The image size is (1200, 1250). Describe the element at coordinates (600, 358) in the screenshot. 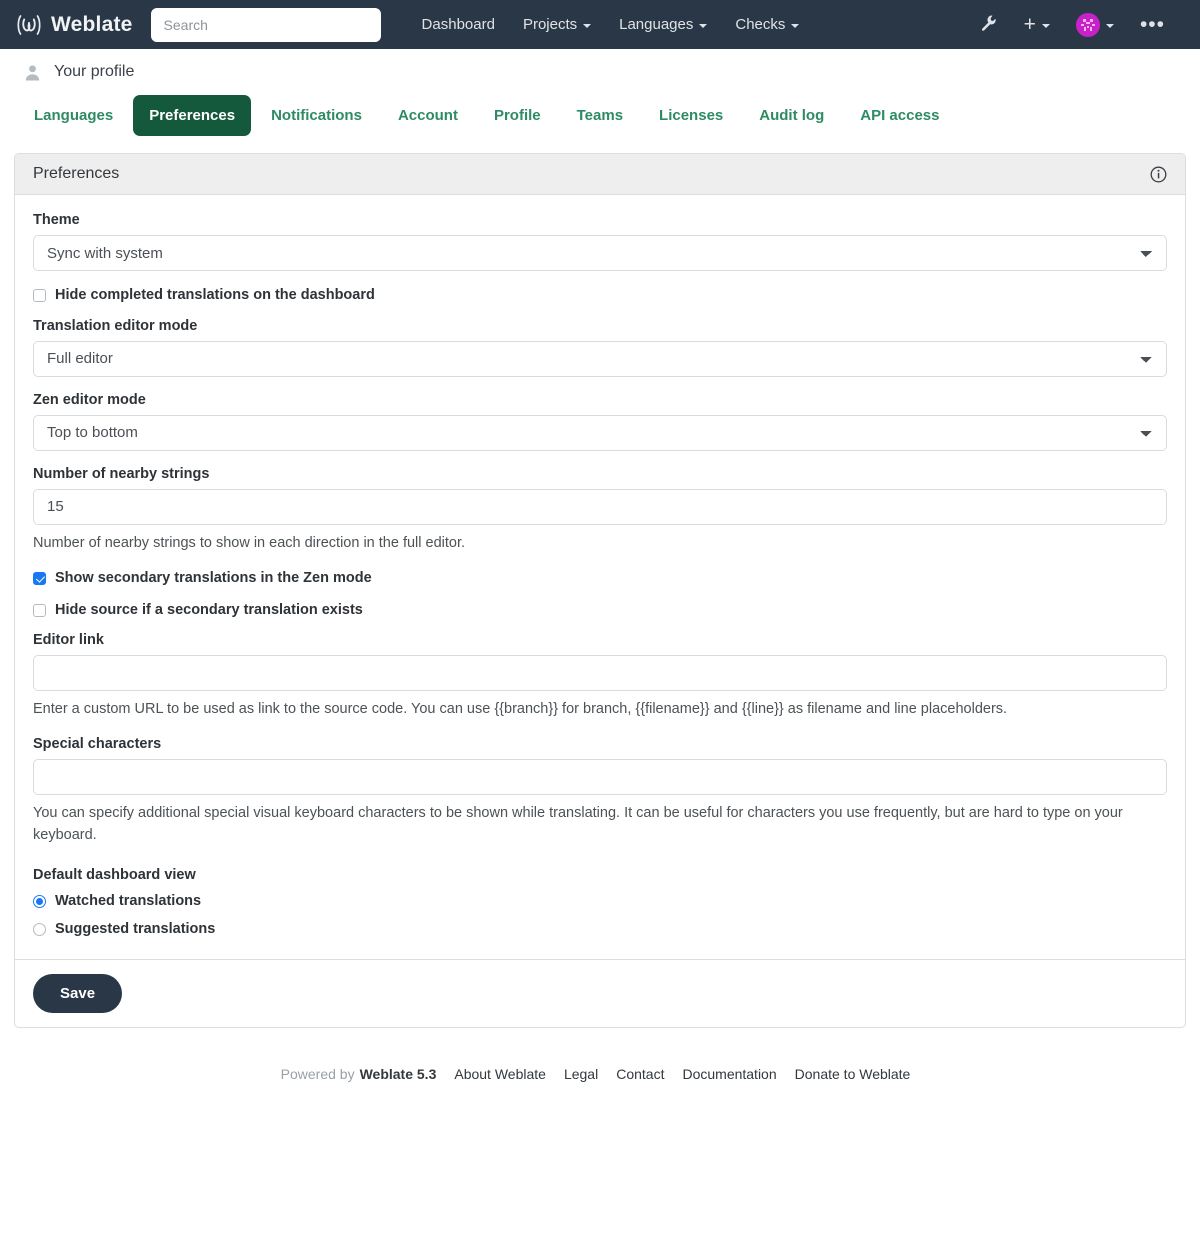

I see `translation-editor-mode-select: Full editor` at that location.